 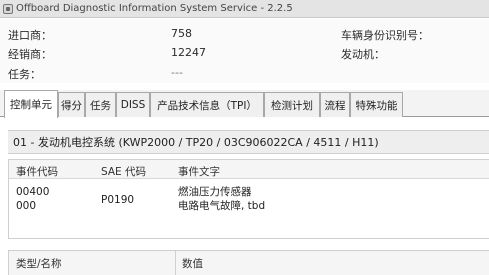 What do you see at coordinates (181, 33) in the screenshot?
I see `importer-value: 758` at bounding box center [181, 33].